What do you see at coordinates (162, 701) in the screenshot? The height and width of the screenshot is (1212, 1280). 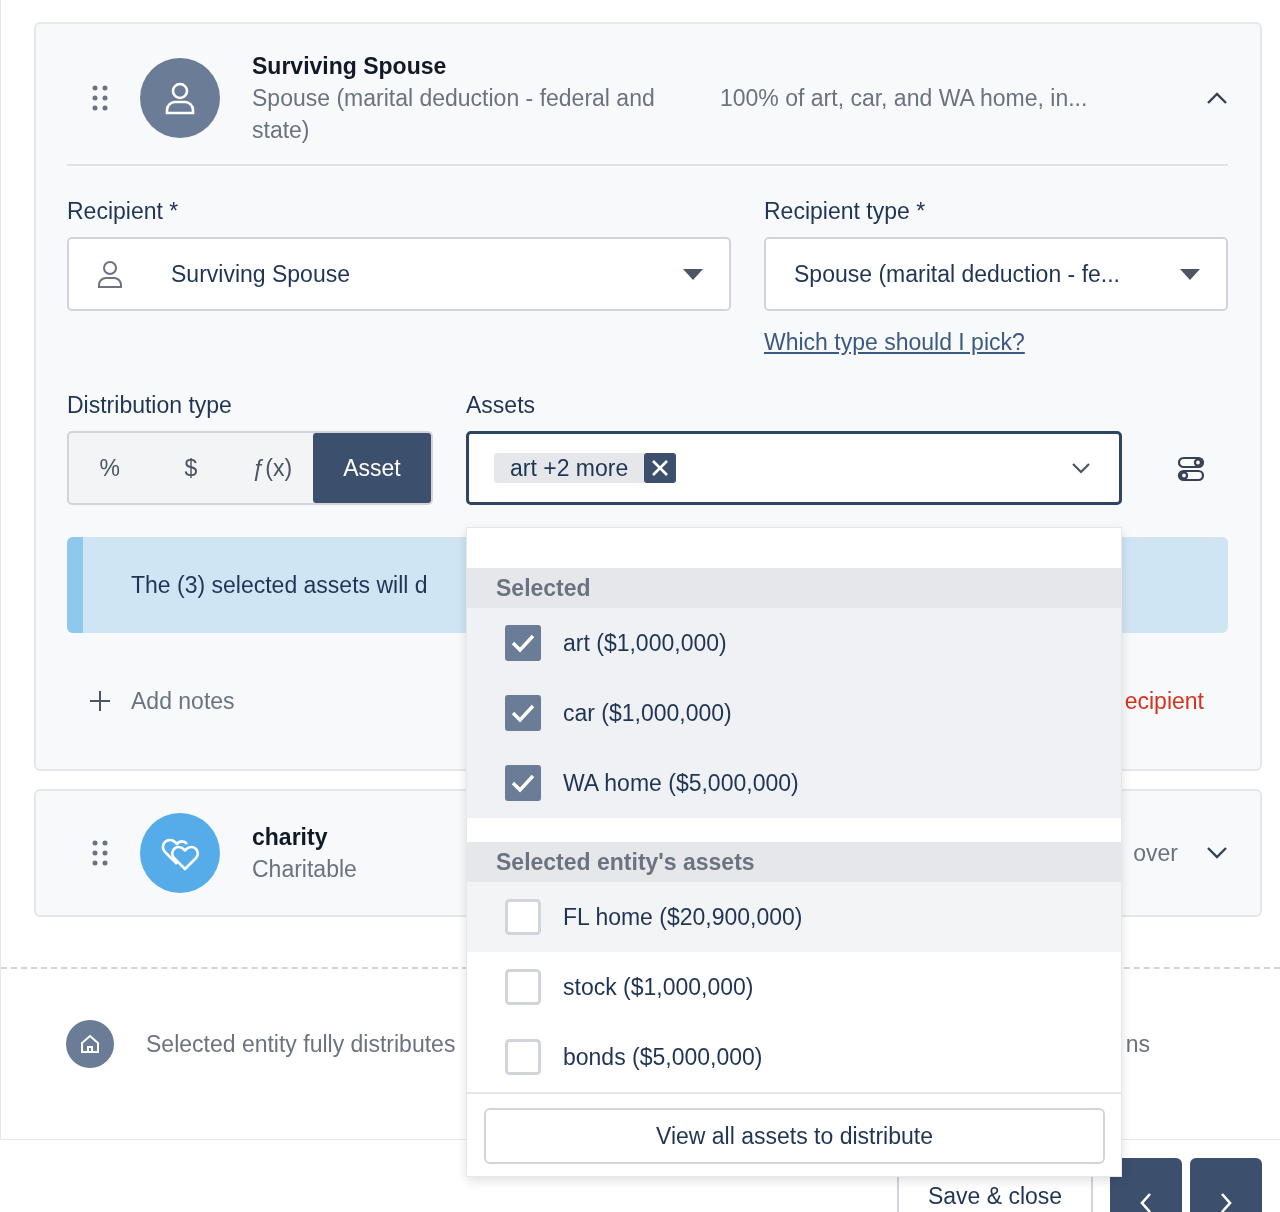 I see `add-notes-button: Add notes` at bounding box center [162, 701].